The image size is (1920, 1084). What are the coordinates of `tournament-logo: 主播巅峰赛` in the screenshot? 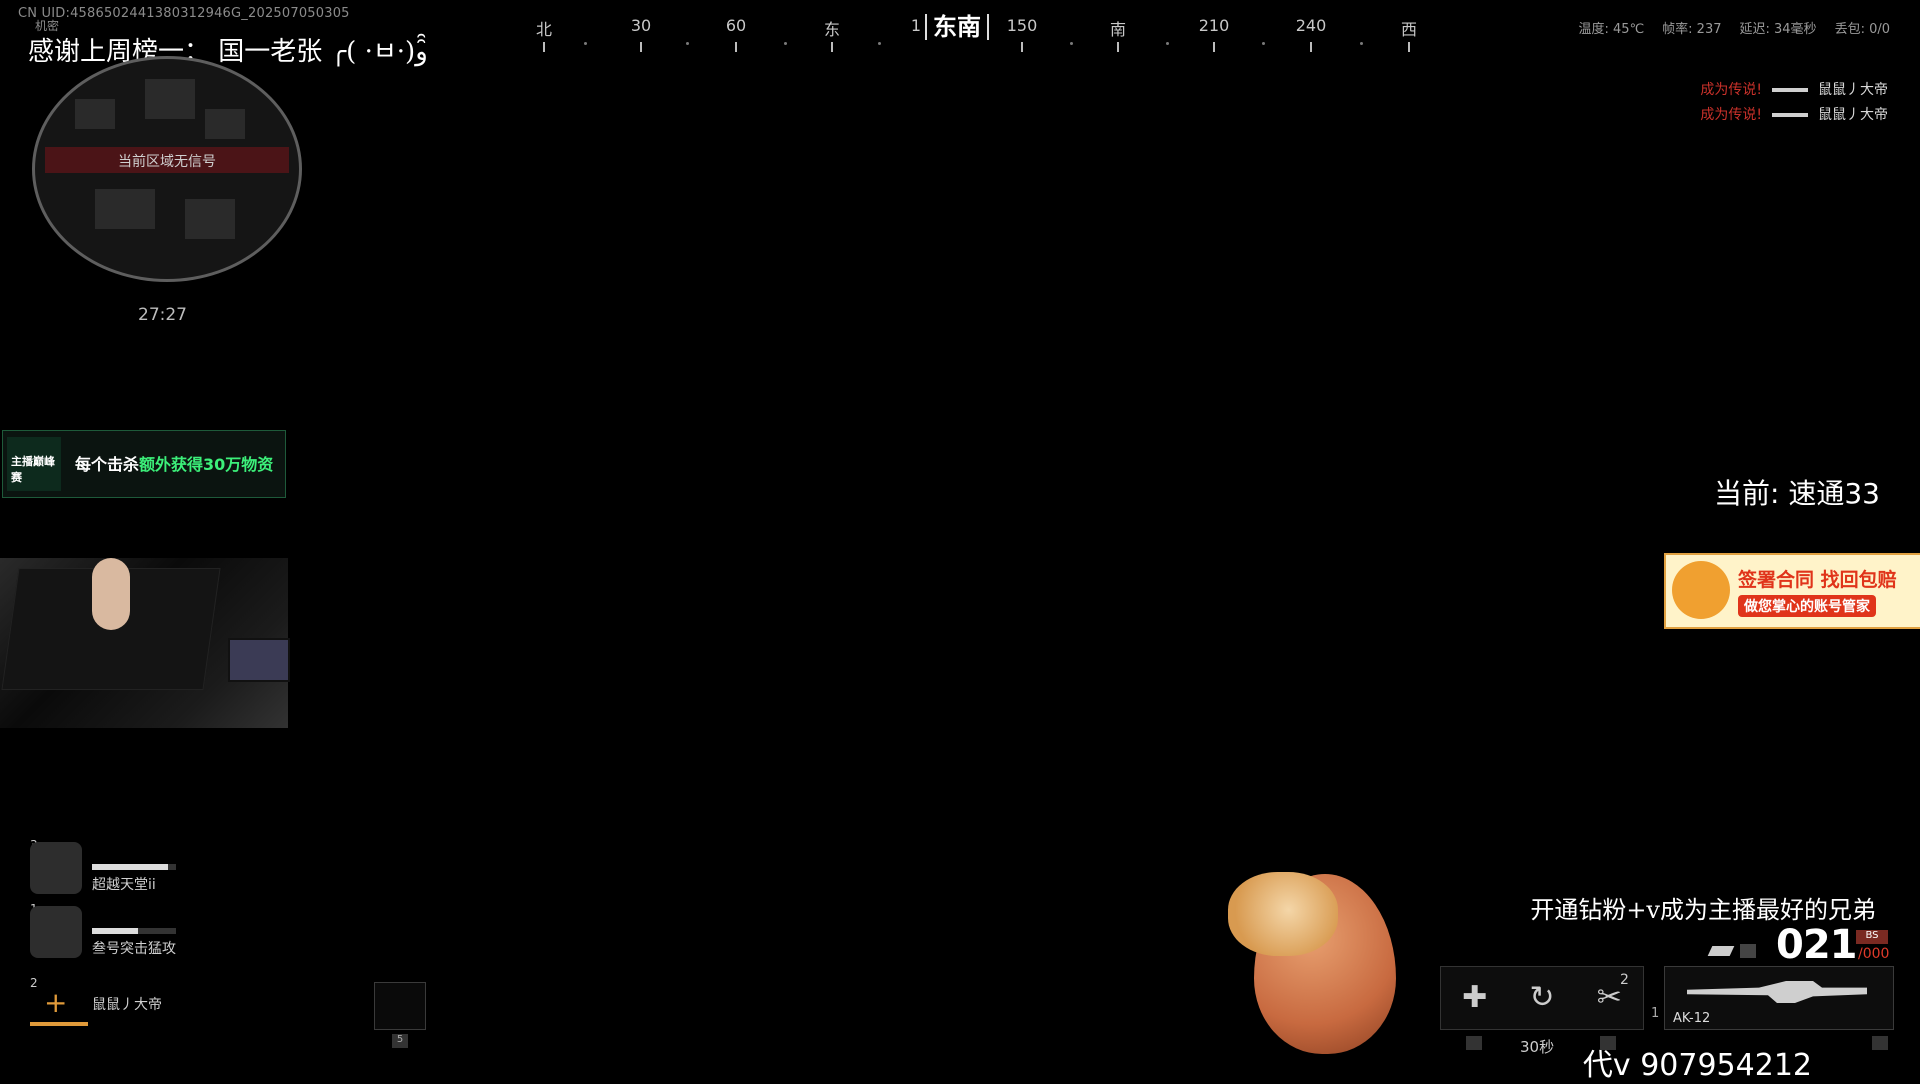 It's located at (34, 464).